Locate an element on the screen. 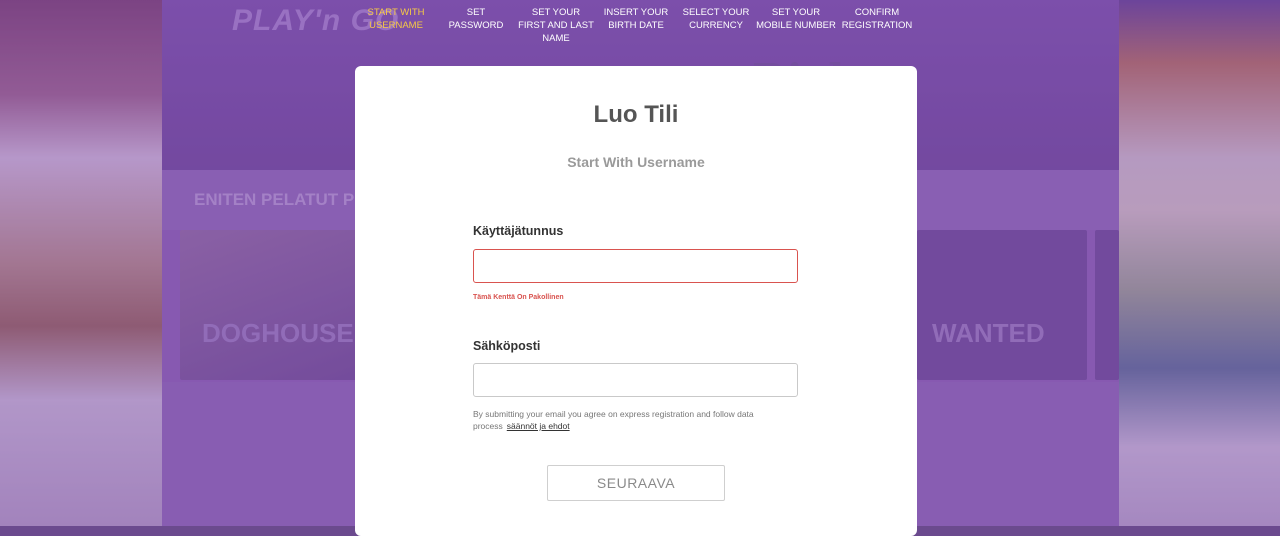 This screenshot has height=536, width=1280. background-blur-left is located at coordinates (81, 263).